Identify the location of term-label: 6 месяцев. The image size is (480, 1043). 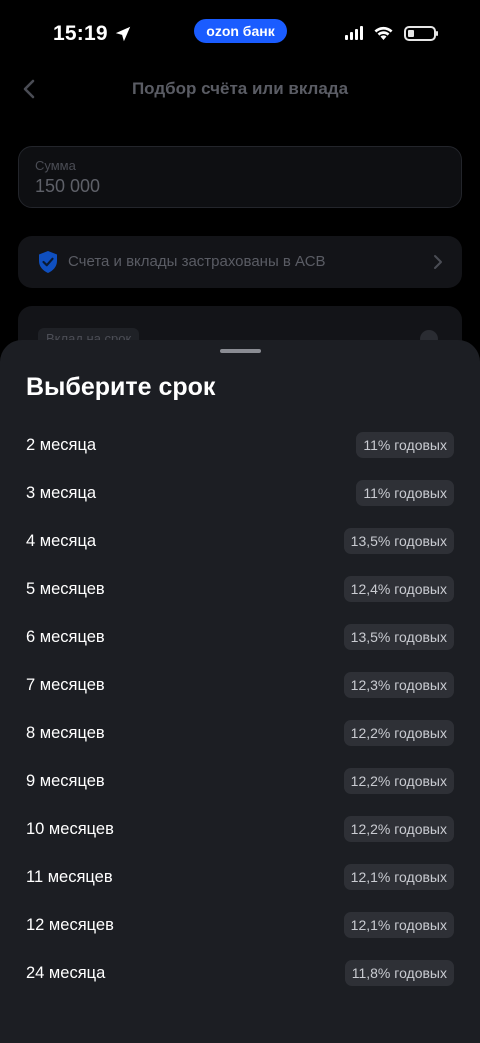
(65, 636).